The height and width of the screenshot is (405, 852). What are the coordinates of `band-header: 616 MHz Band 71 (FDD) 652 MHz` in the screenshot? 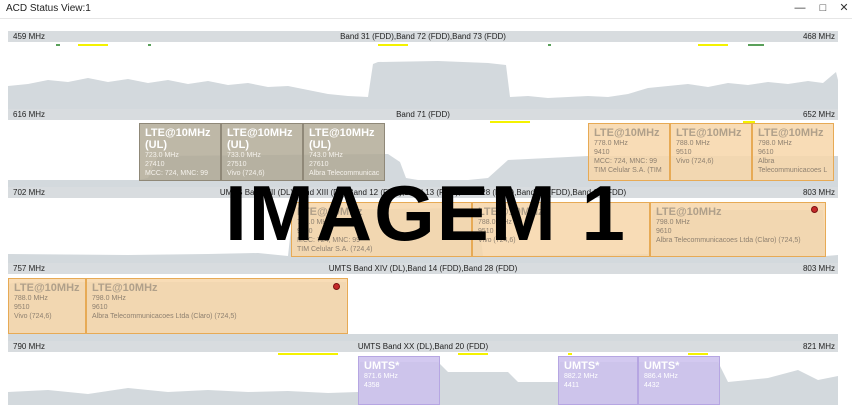 It's located at (423, 114).